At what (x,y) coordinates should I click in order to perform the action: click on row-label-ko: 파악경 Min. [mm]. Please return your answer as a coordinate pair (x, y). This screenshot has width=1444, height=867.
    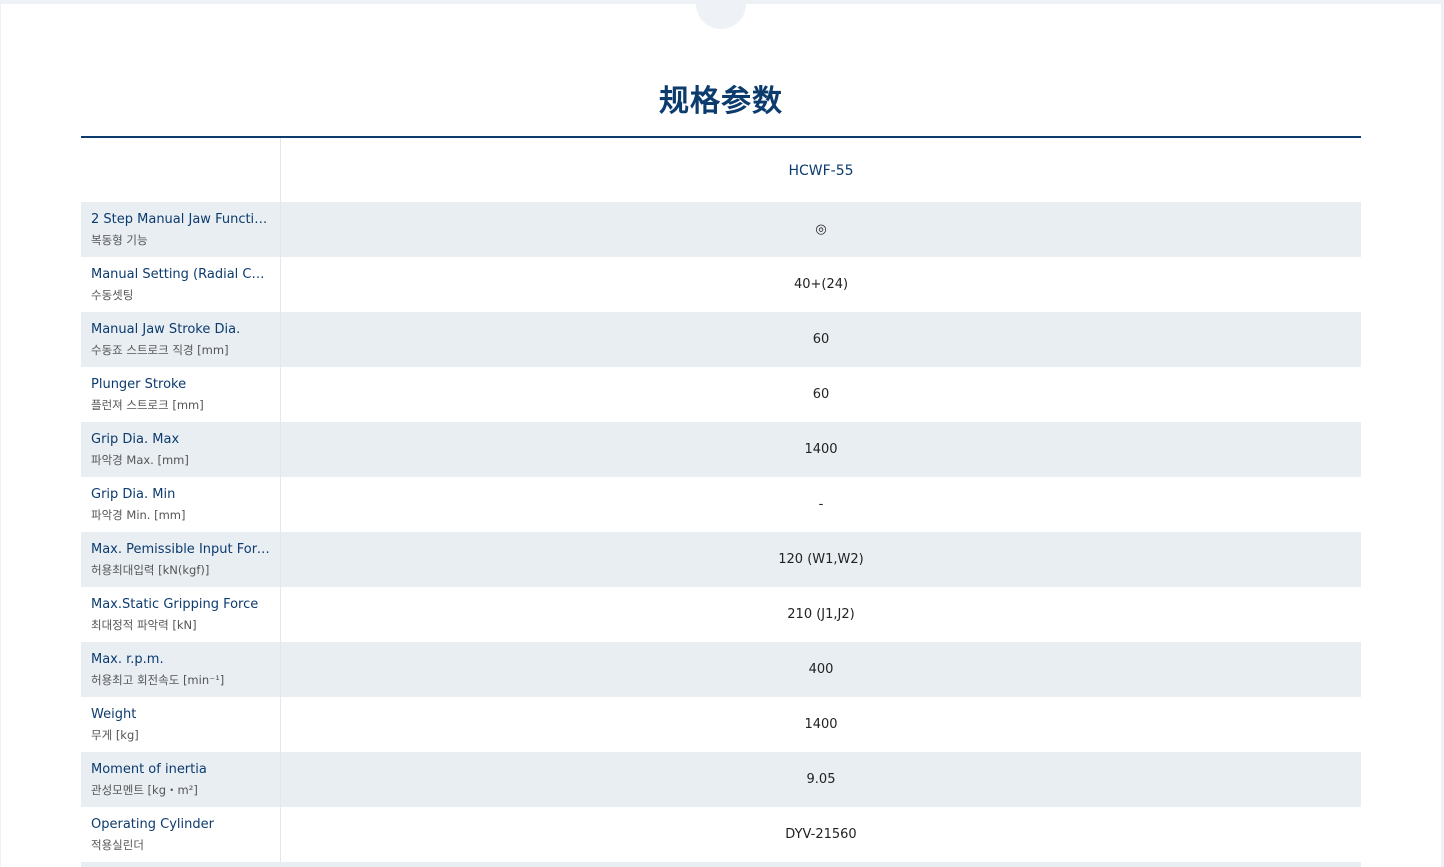
    Looking at the image, I should click on (138, 514).